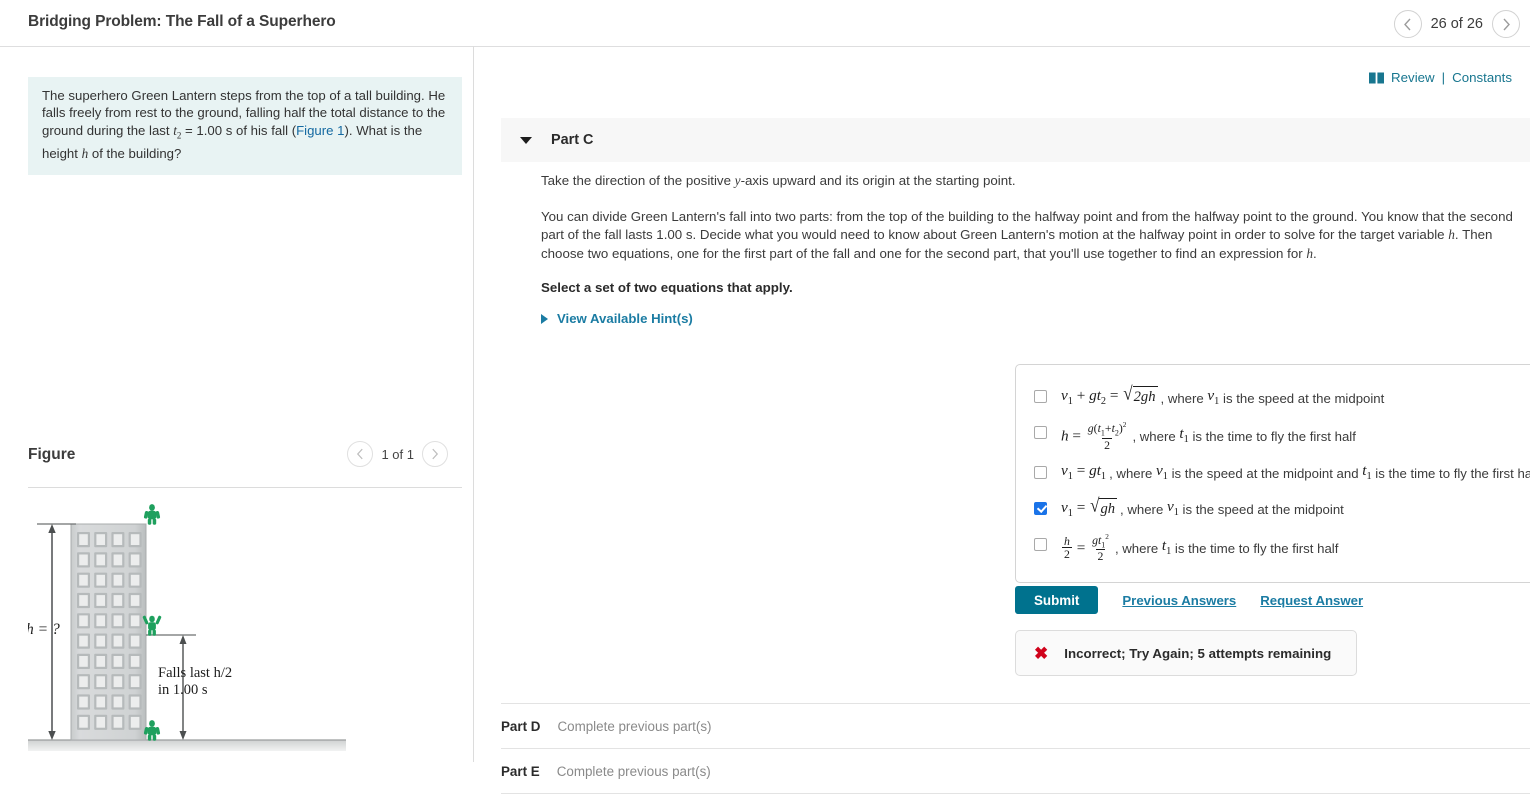 The height and width of the screenshot is (794, 1530). Describe the element at coordinates (1179, 600) in the screenshot. I see `previous-answers-link: Previous Answers` at that location.